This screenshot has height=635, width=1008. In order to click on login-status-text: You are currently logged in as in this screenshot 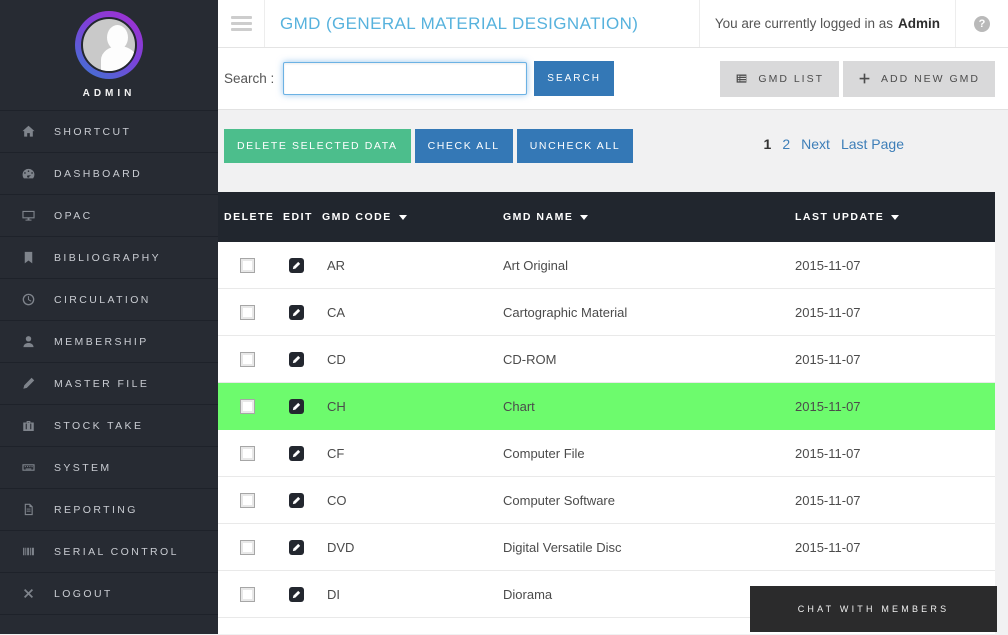, I will do `click(803, 23)`.